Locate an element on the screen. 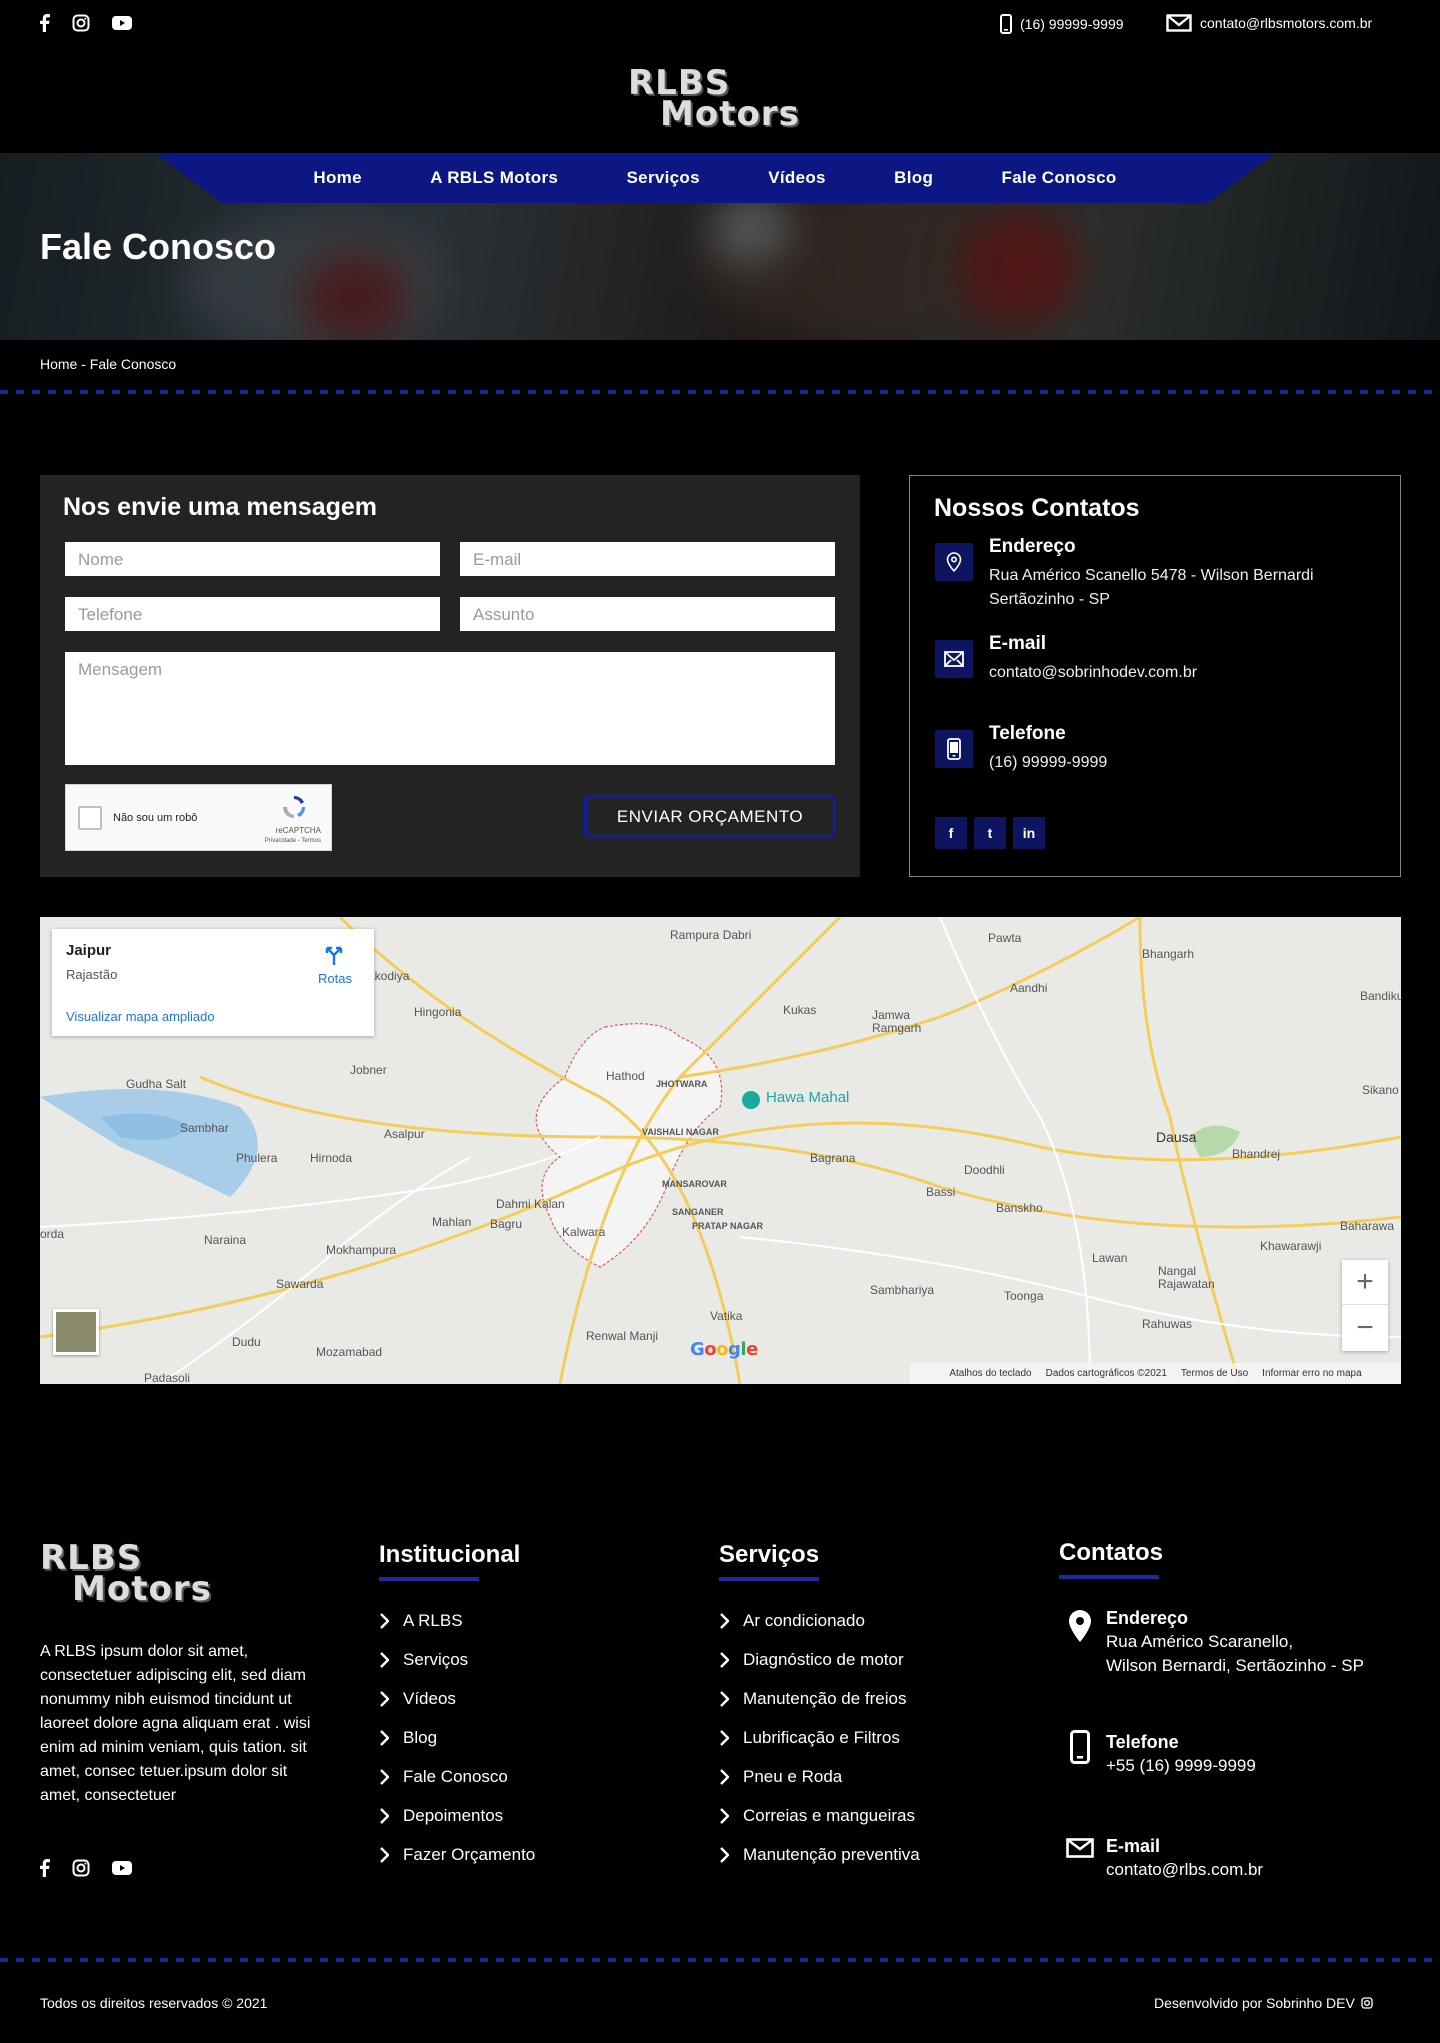  satellite-toggle is located at coordinates (76, 1332).